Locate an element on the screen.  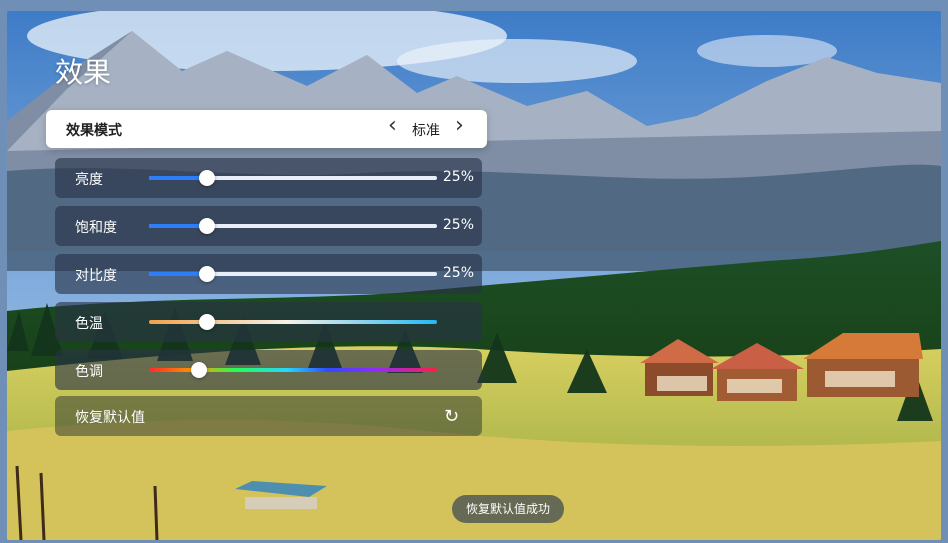
brightness-slider is located at coordinates (293, 178).